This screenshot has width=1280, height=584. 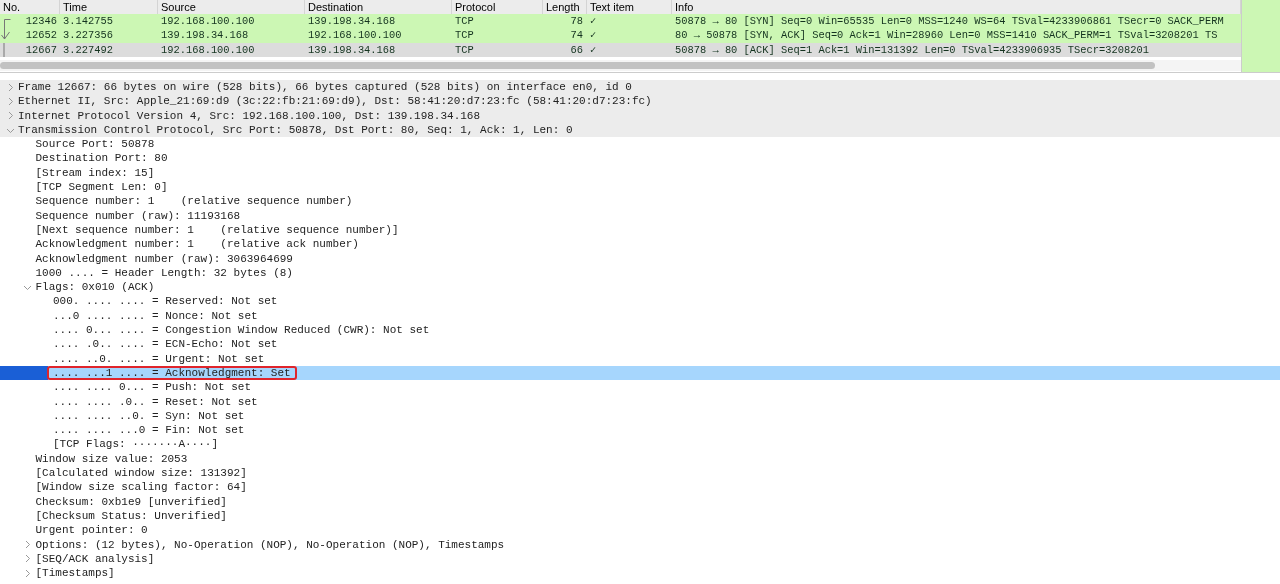 I want to click on tree-row: ...0 .... .... = Nonce: Not set, so click(x=640, y=316).